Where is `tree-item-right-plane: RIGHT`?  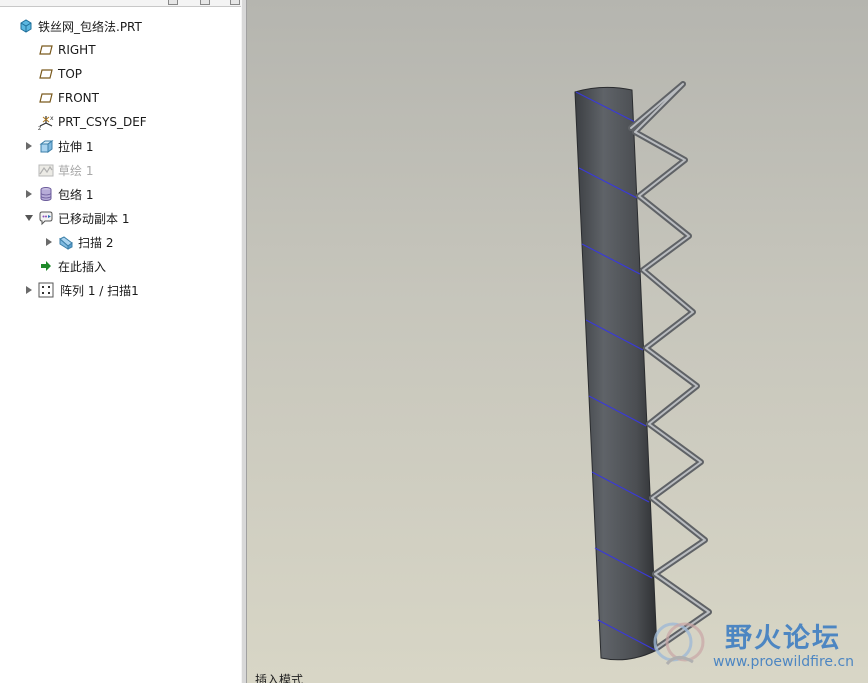 tree-item-right-plane: RIGHT is located at coordinates (67, 50).